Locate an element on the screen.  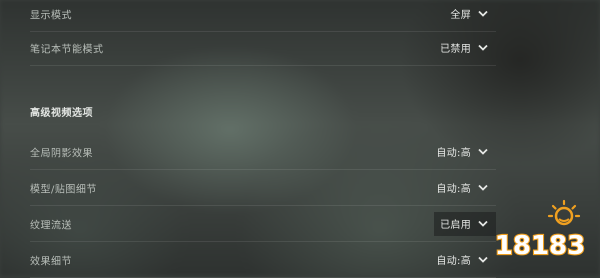
dropdown-value: 已启用 is located at coordinates (455, 225).